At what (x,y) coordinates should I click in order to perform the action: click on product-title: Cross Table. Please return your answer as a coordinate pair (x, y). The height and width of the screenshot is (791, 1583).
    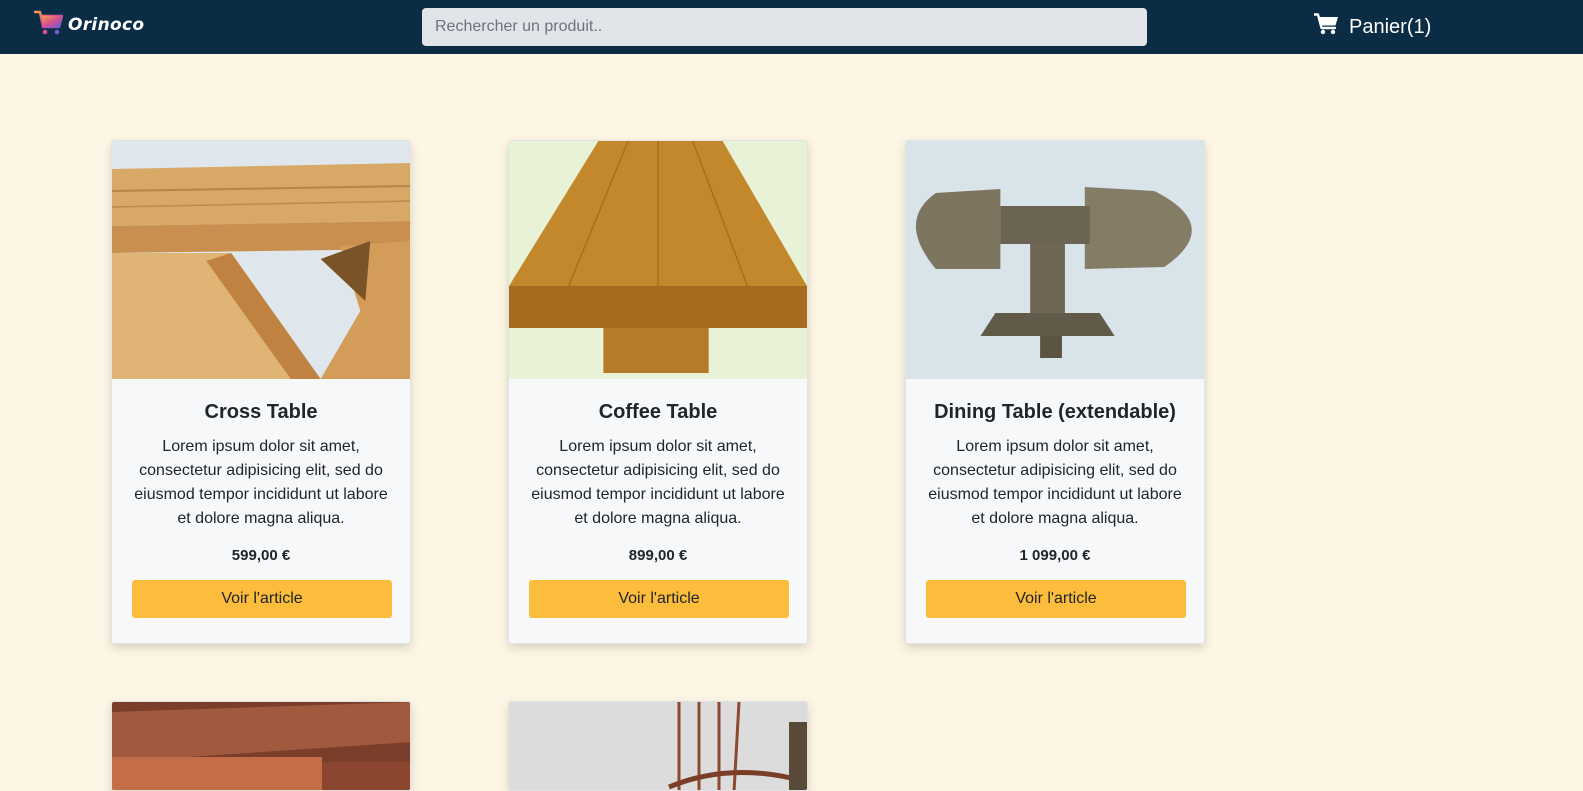
    Looking at the image, I should click on (261, 412).